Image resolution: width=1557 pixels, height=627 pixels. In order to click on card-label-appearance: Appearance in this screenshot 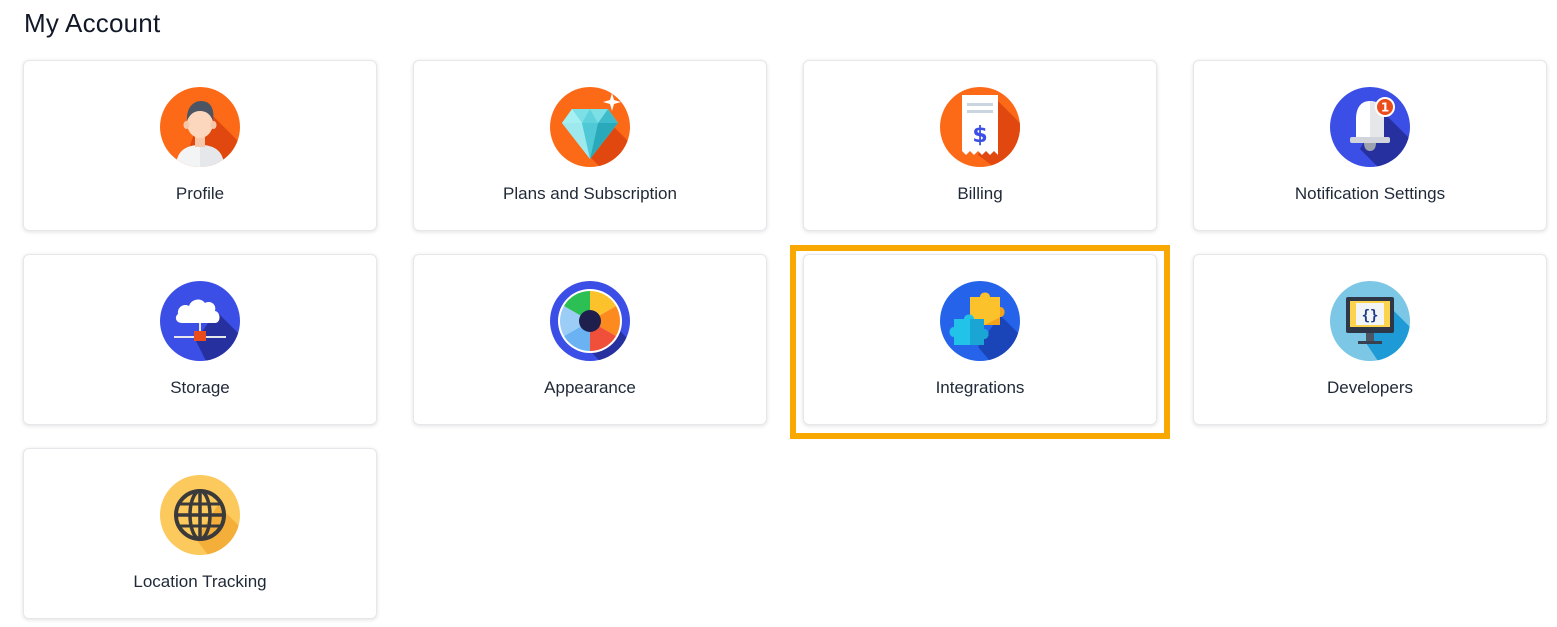, I will do `click(590, 387)`.